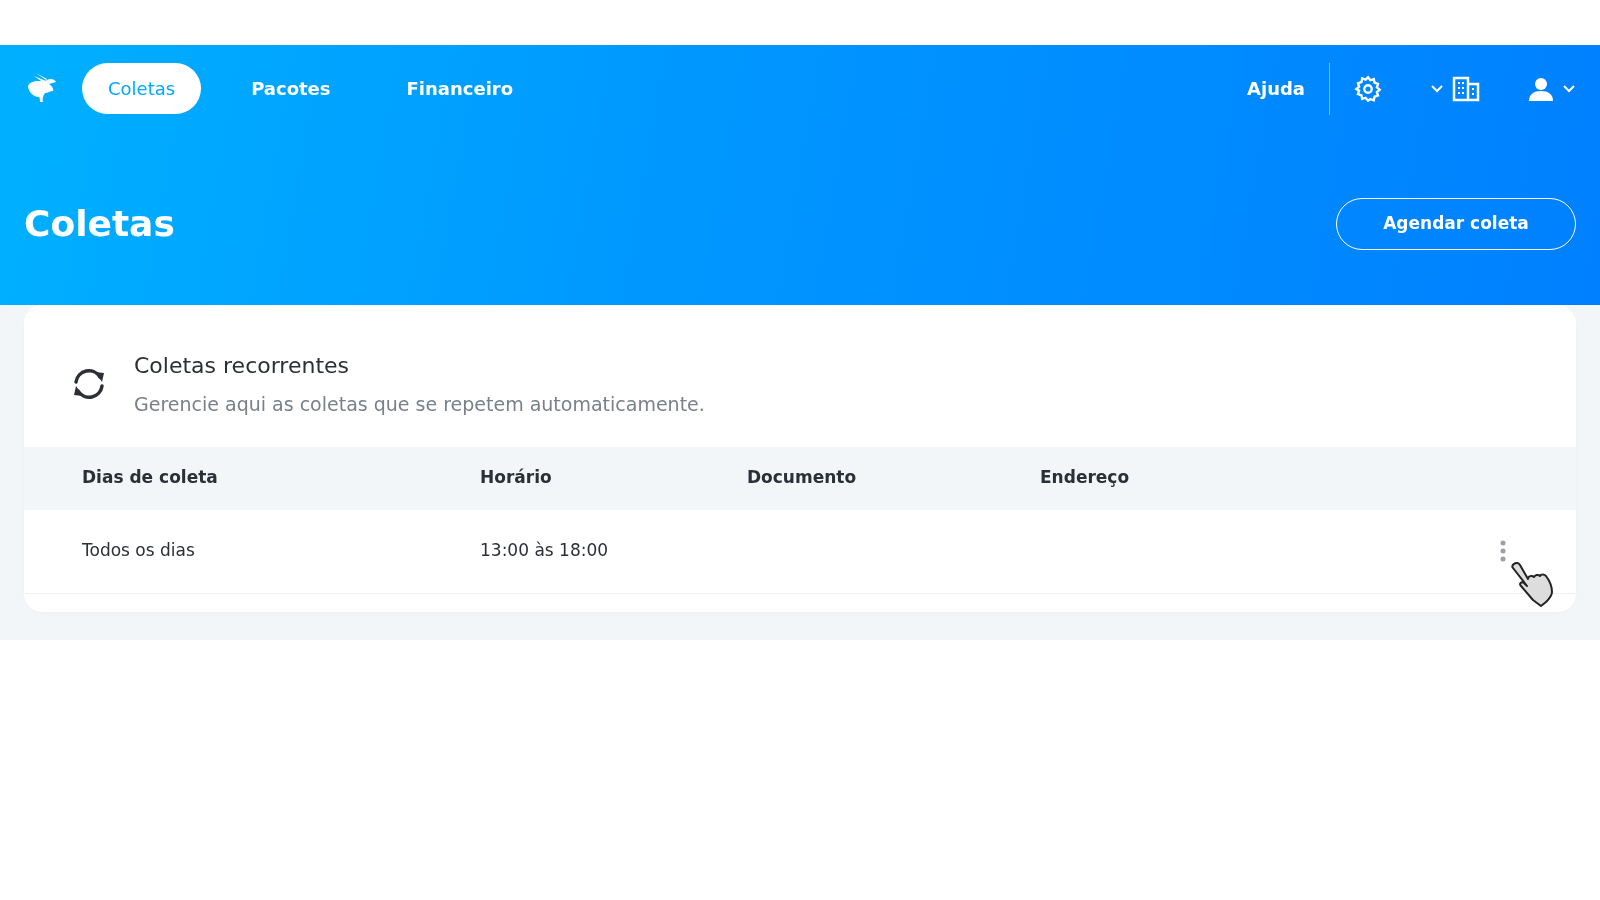 The image size is (1600, 900). What do you see at coordinates (419, 404) in the screenshot?
I see `section-subtitle: Gerencie aqui as coletas que se repetem automaticamente.` at bounding box center [419, 404].